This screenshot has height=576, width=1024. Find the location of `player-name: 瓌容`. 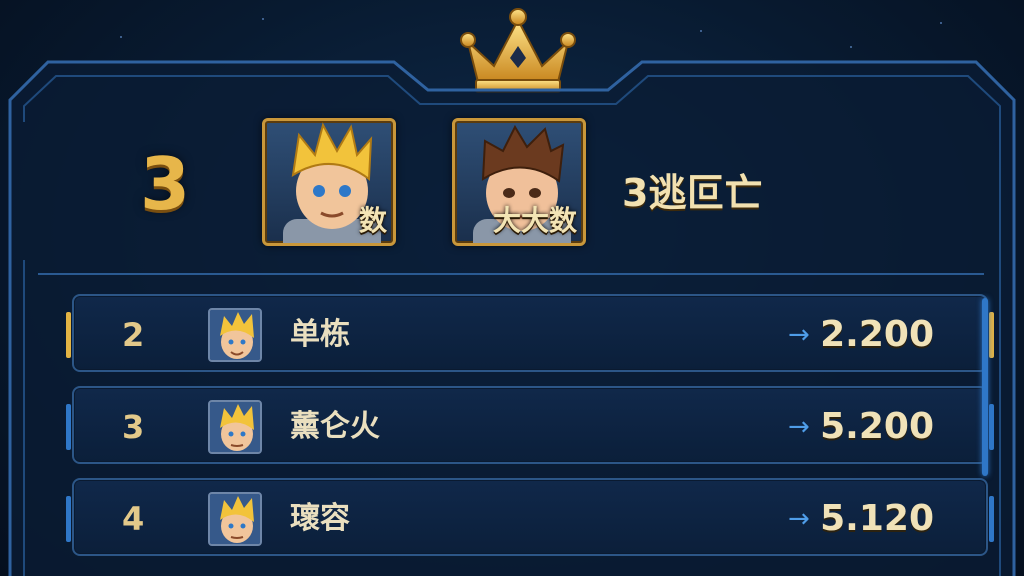

player-name: 瓌容 is located at coordinates (320, 518).